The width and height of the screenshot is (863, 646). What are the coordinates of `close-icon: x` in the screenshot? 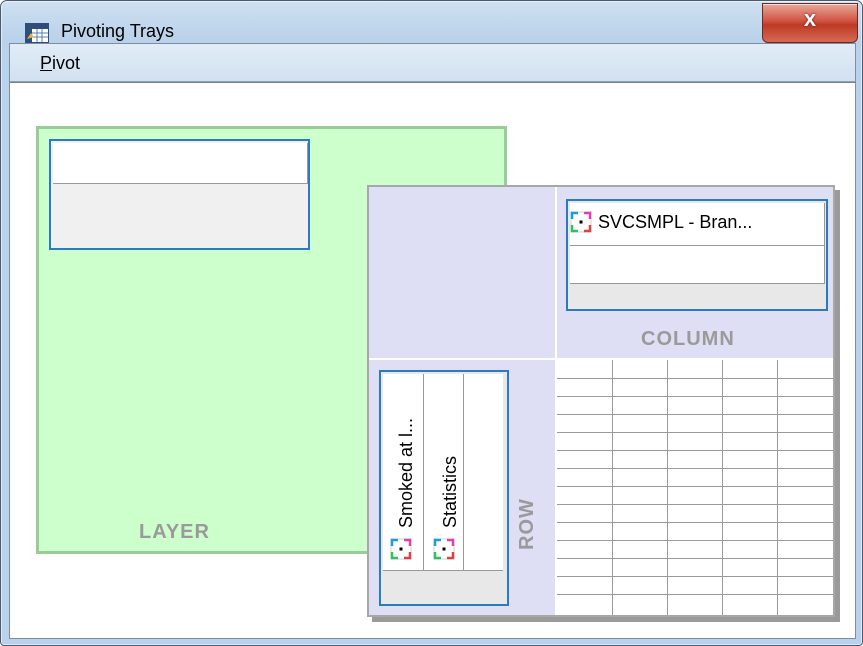 It's located at (810, 18).